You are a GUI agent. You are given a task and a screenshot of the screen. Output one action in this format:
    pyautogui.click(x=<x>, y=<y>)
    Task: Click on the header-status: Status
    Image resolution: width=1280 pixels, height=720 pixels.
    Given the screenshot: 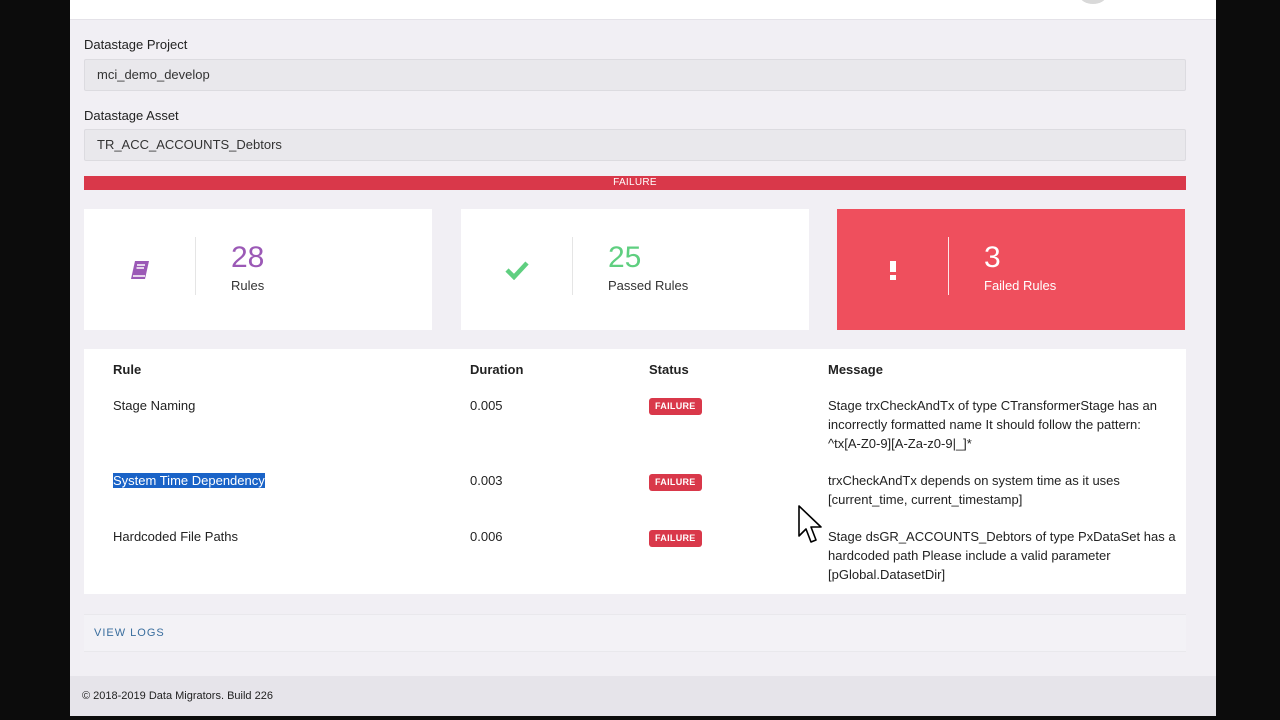 What is the action you would take?
    pyautogui.click(x=669, y=369)
    